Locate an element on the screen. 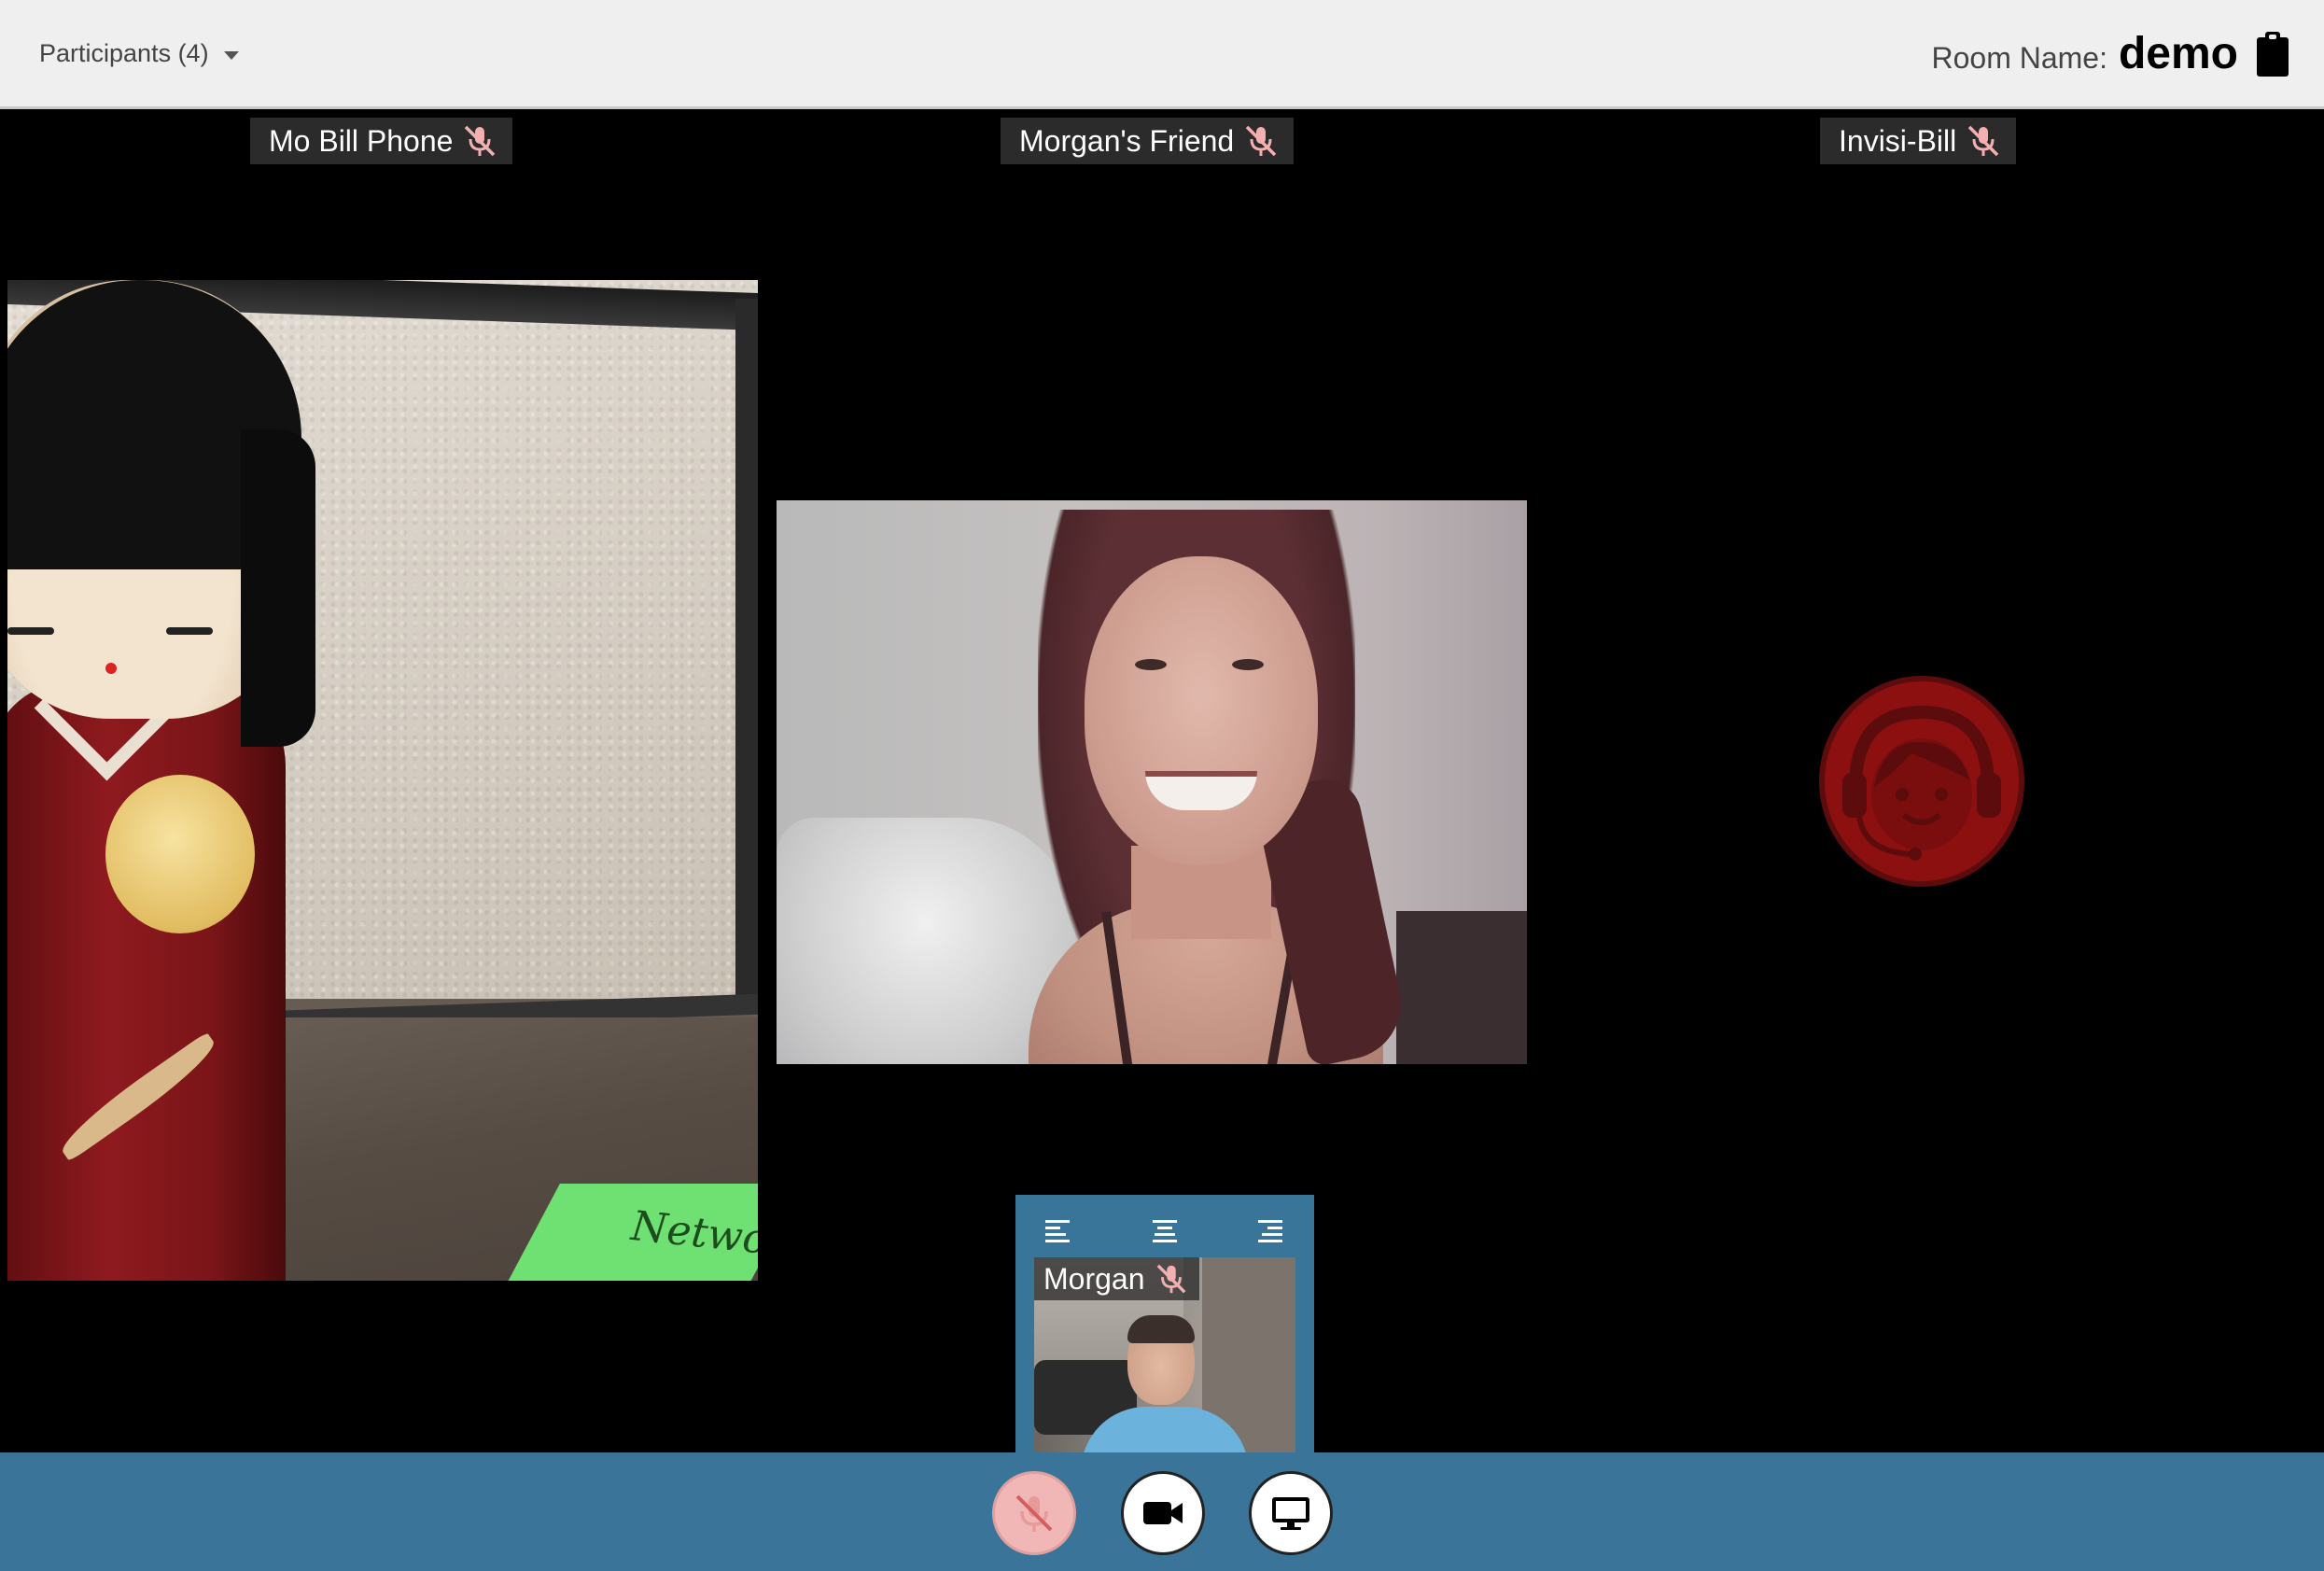  local-name-tag: Morgan is located at coordinates (1116, 1278).